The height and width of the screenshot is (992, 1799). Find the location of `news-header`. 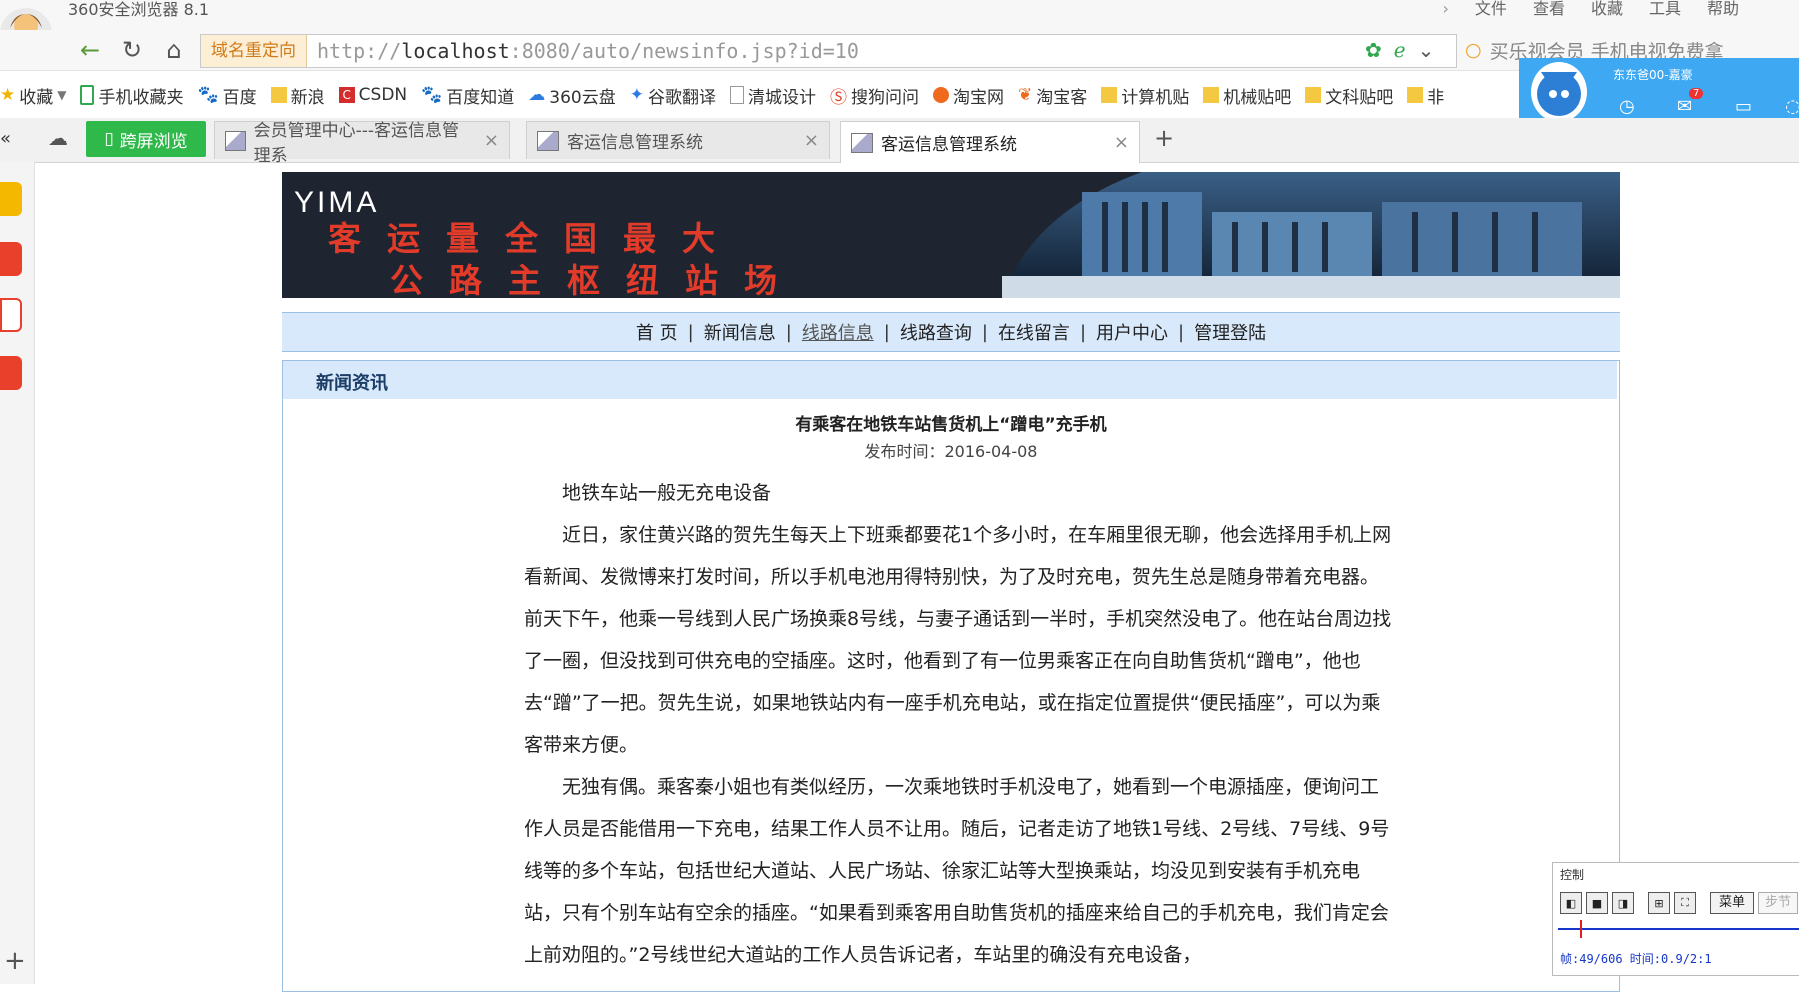

news-header is located at coordinates (950, 380).